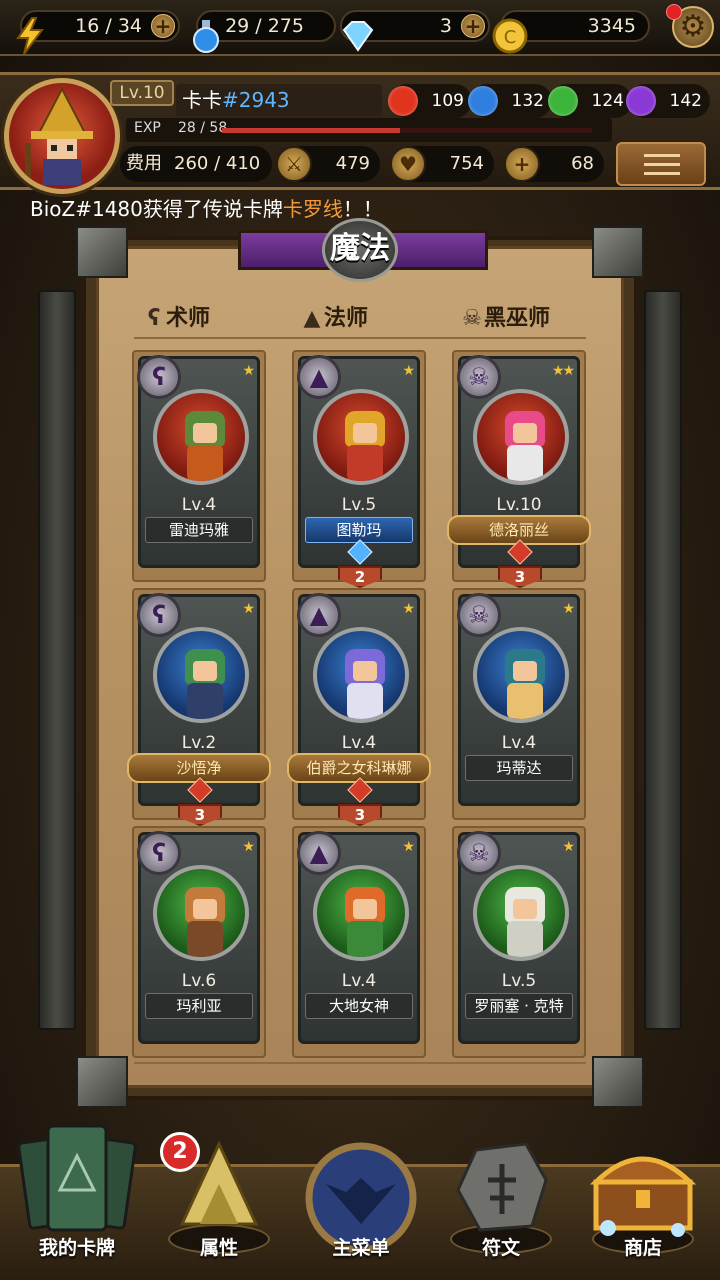 The image size is (720, 1280). I want to click on column-label: 法师, so click(346, 318).